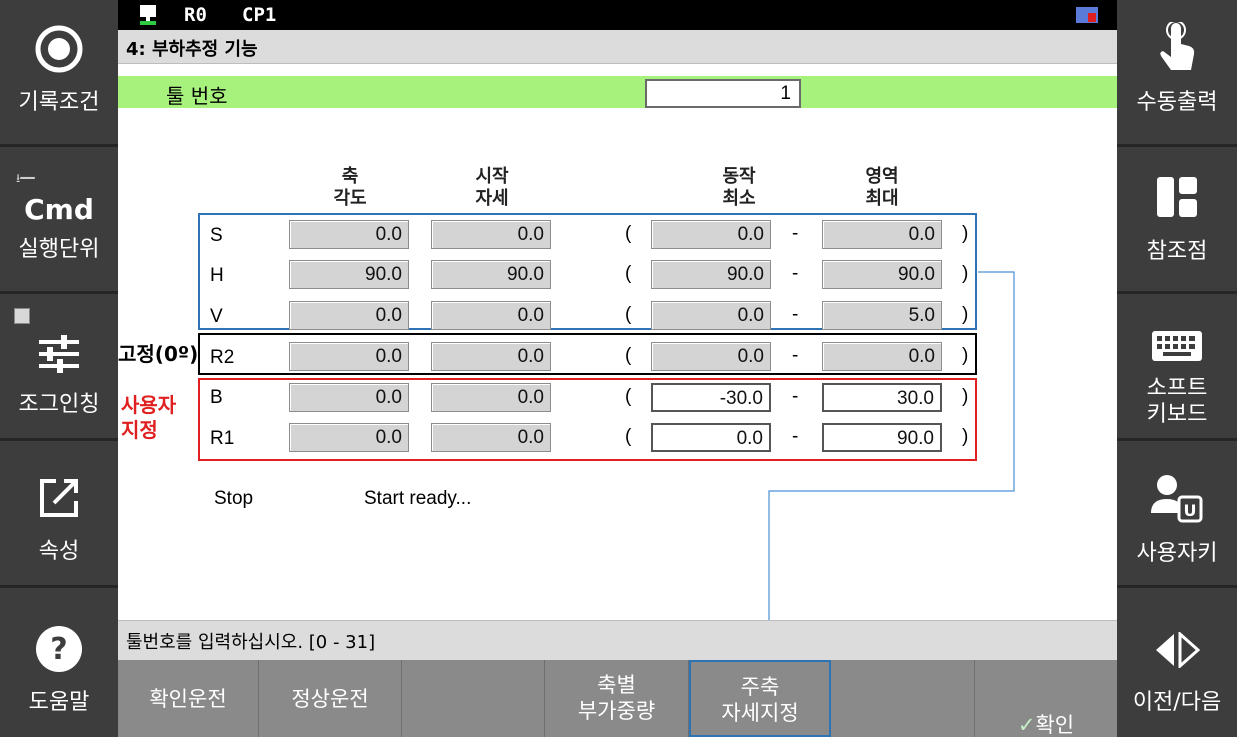  I want to click on check-run-label: 확인운전, so click(188, 699).